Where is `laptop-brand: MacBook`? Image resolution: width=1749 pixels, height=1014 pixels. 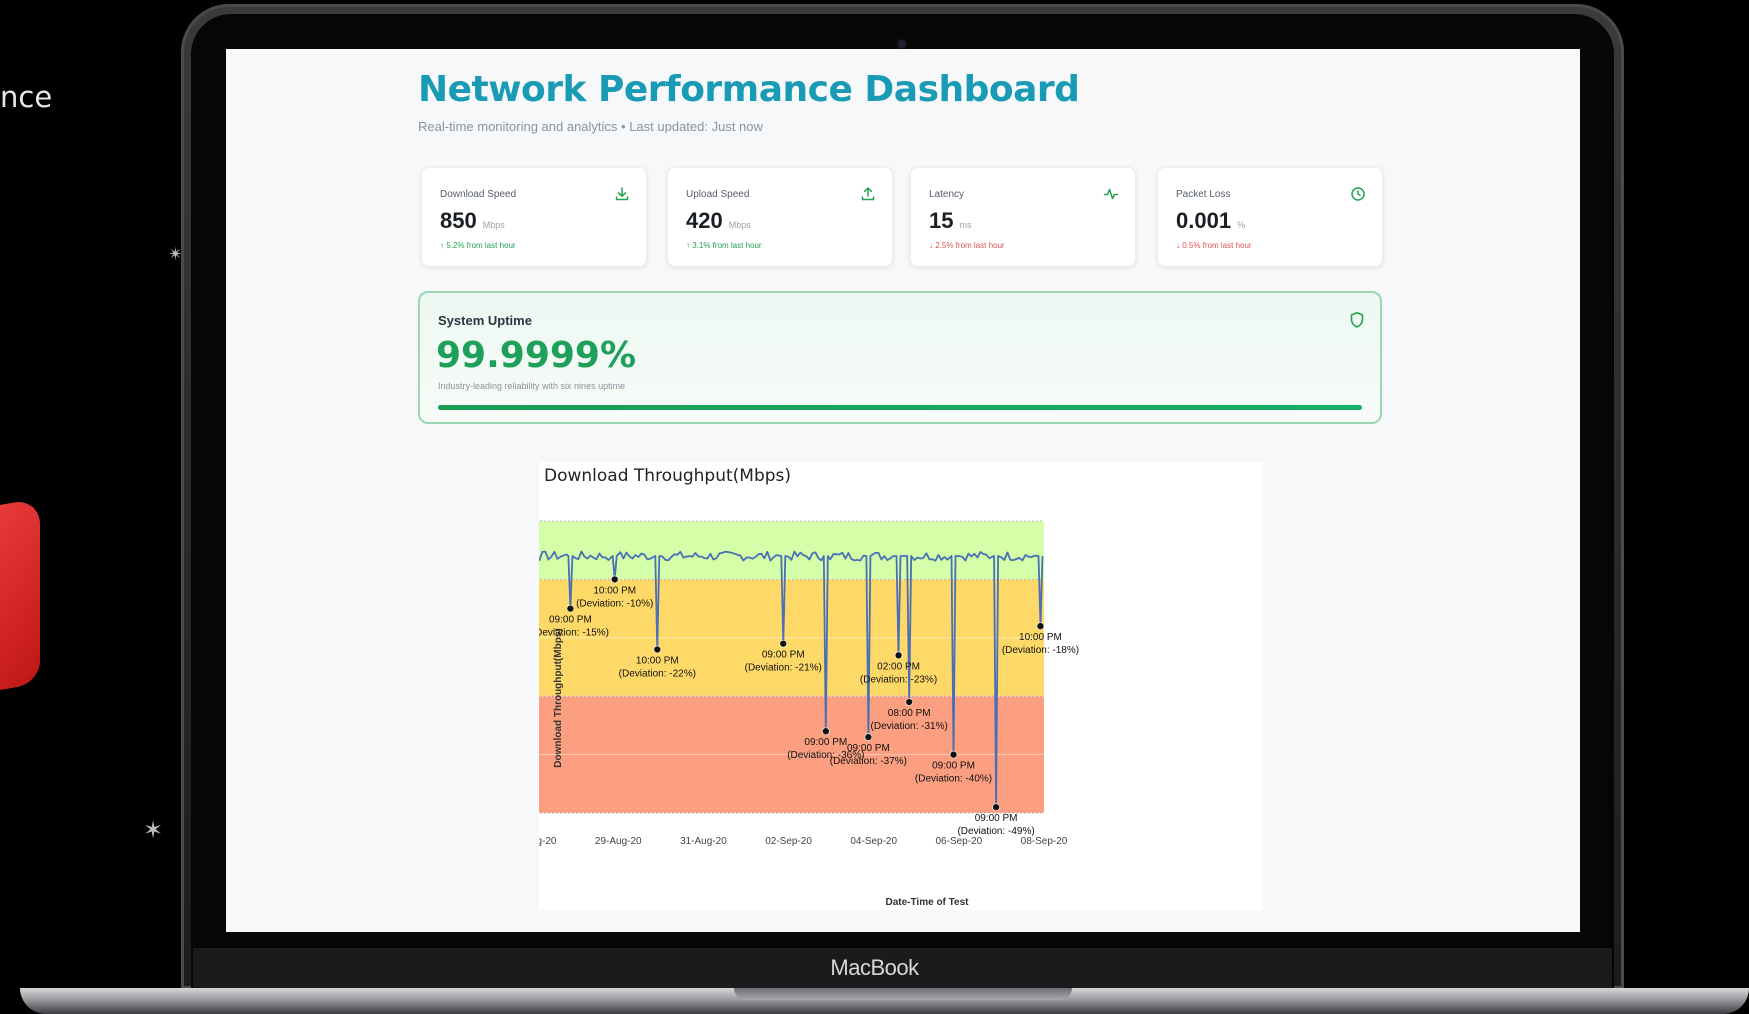 laptop-brand: MacBook is located at coordinates (874, 967).